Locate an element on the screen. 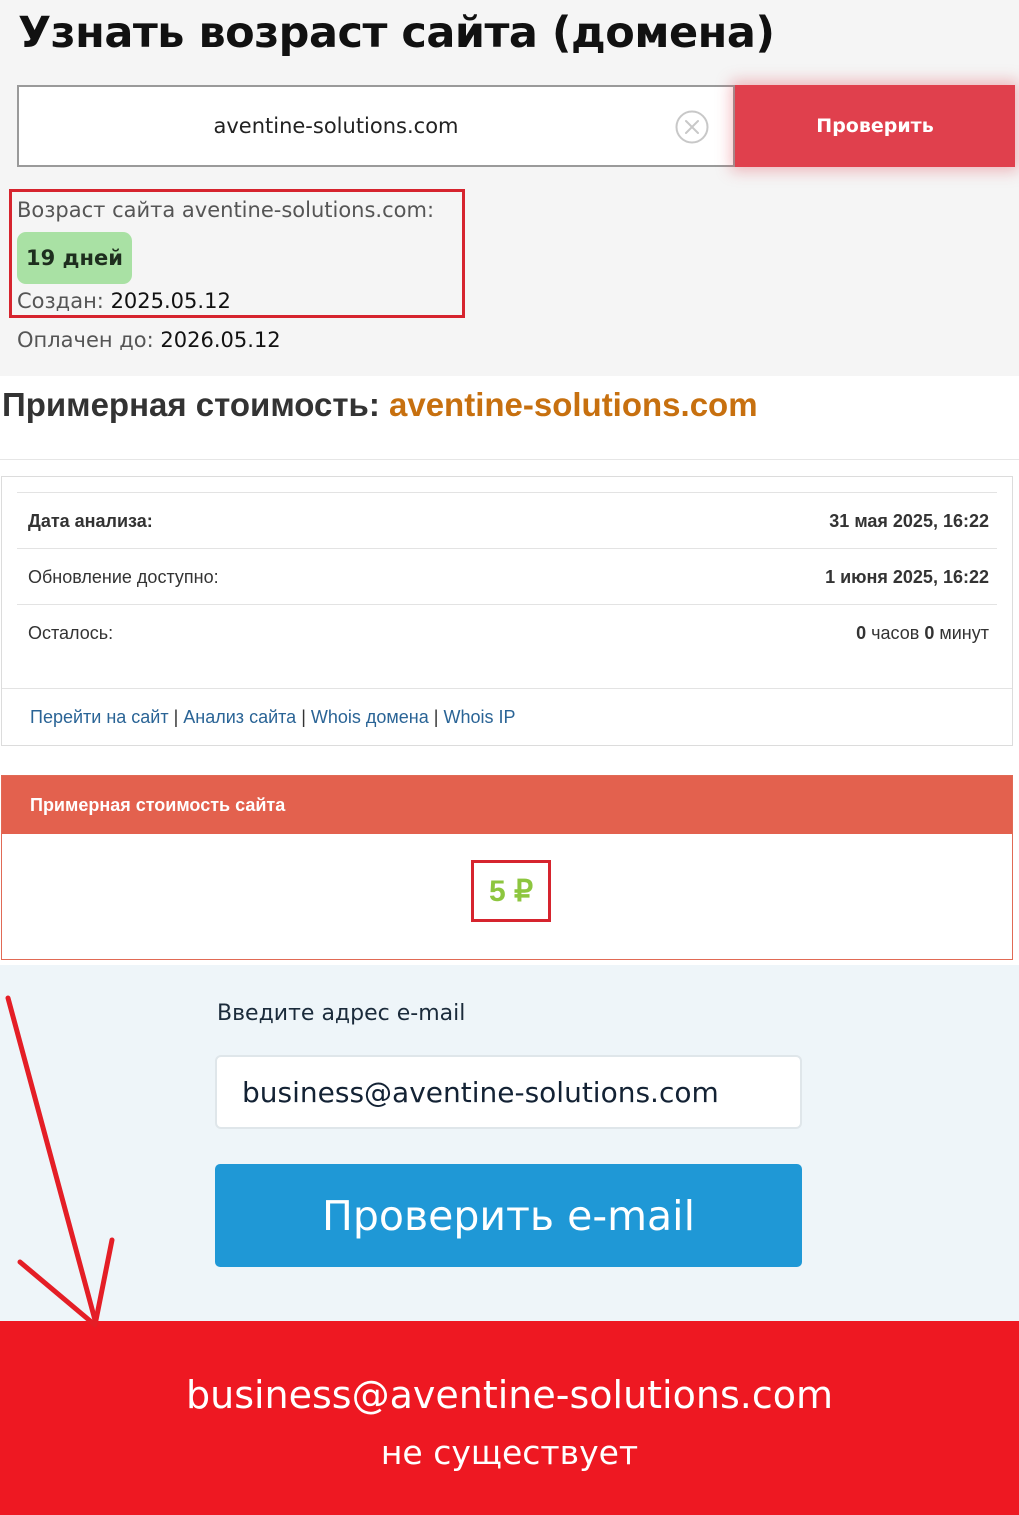  remaining-label: Осталось: is located at coordinates (71, 633).